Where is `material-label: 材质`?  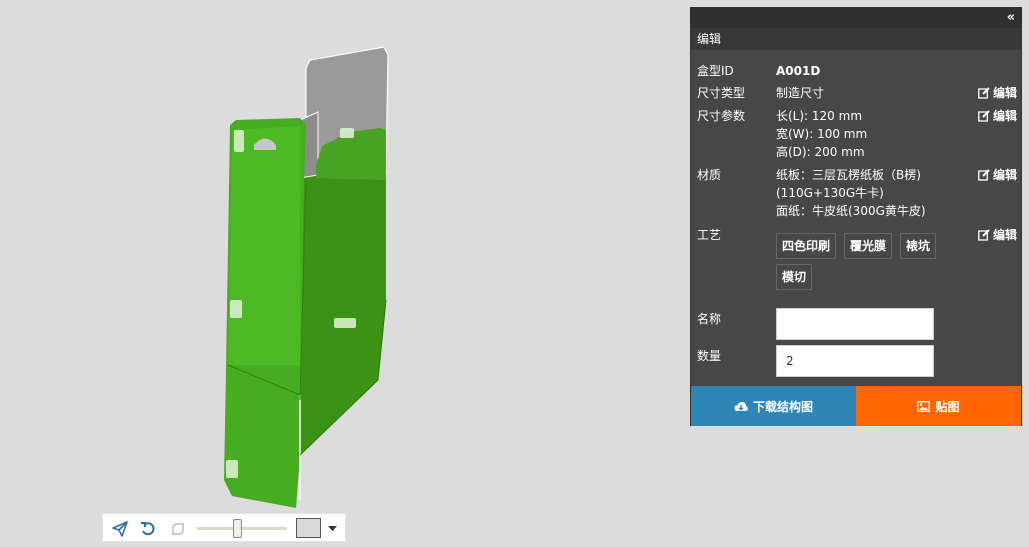
material-label: 材质 is located at coordinates (709, 175).